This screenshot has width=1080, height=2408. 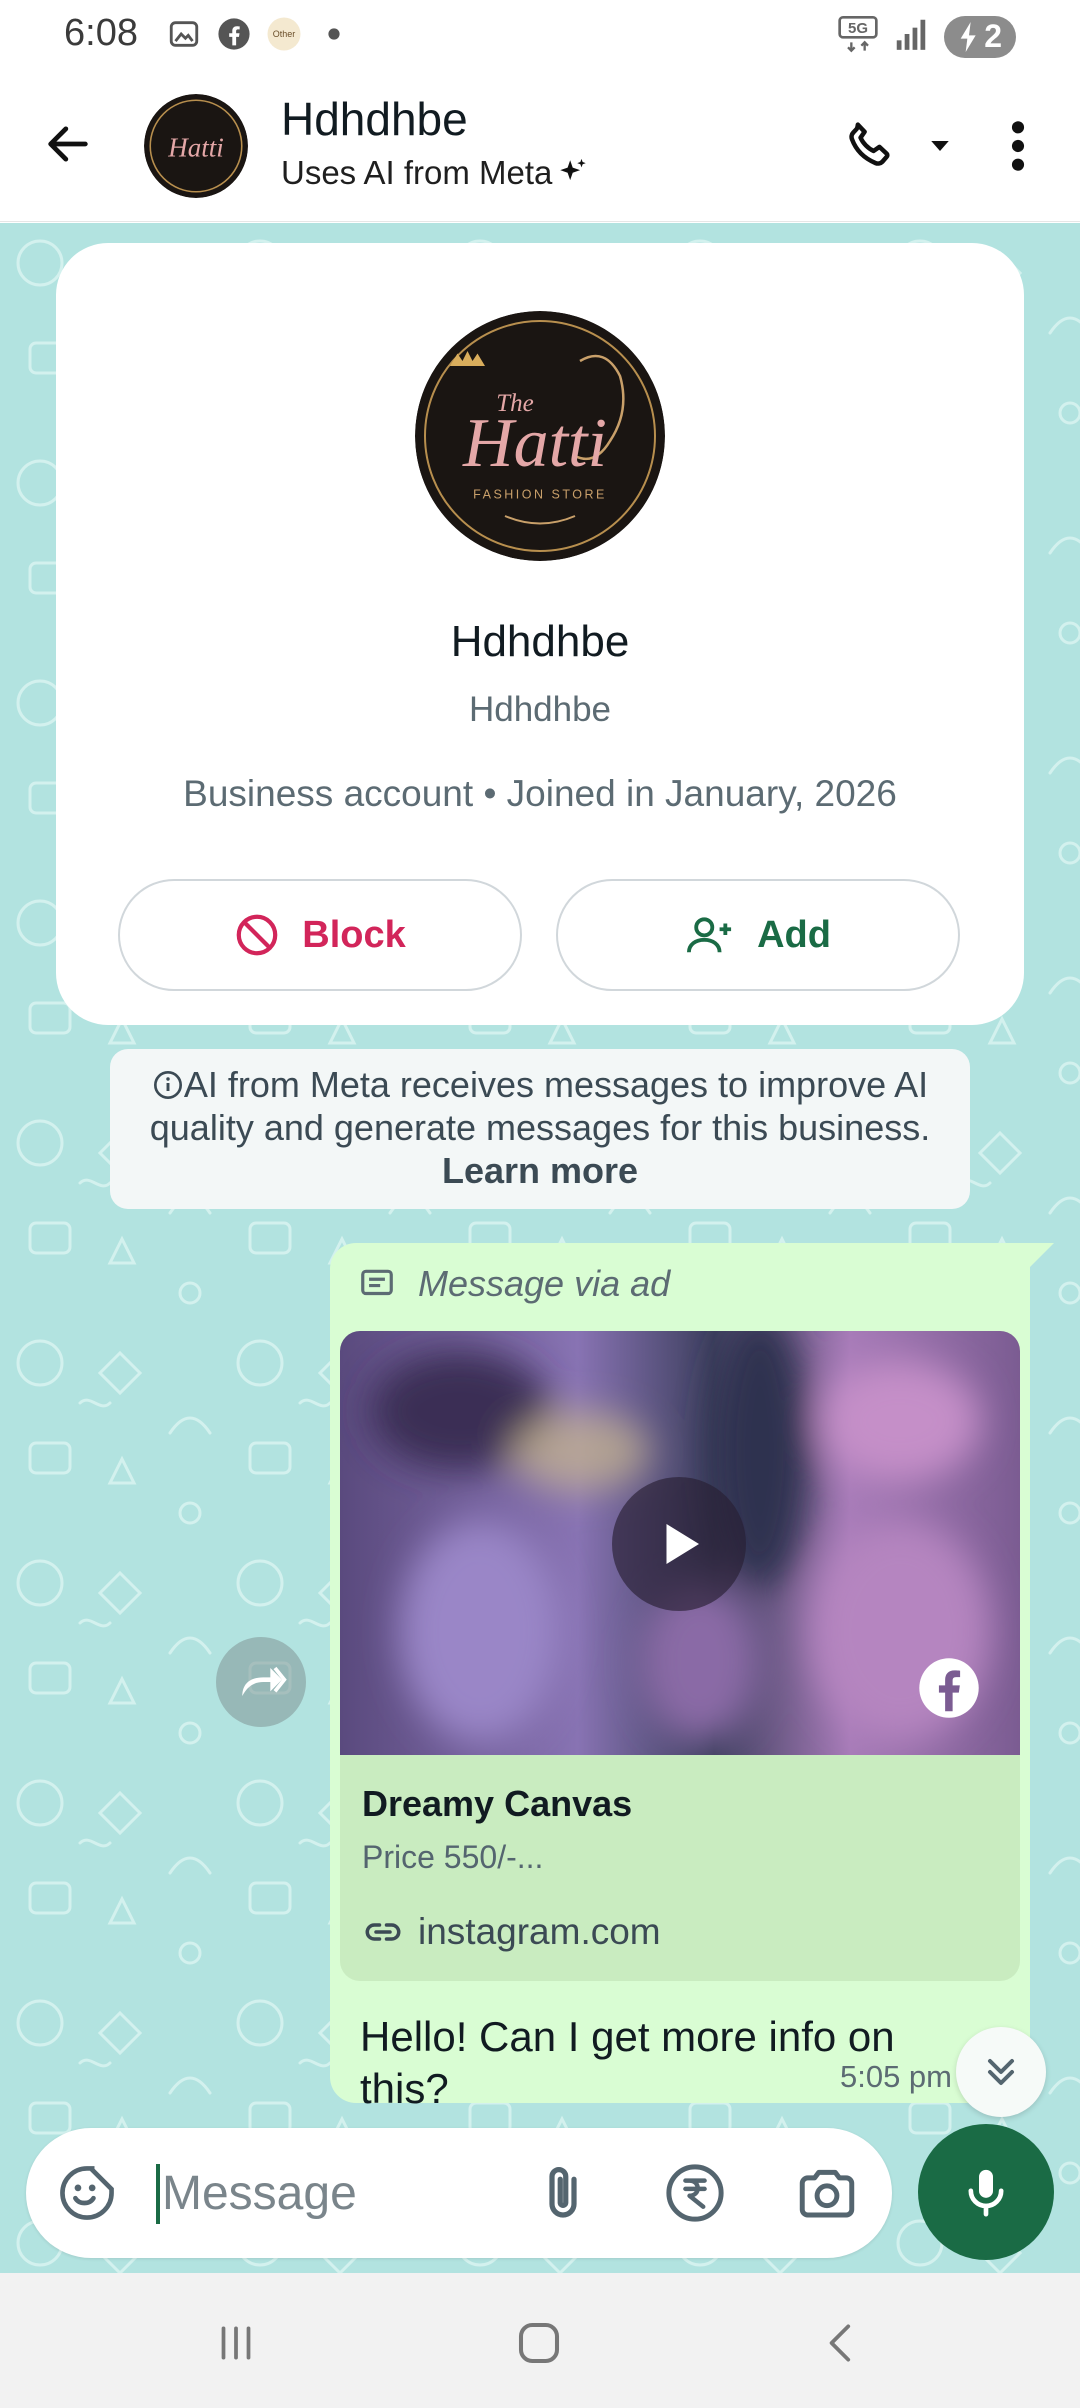 I want to click on message-via-ad-header: Message via ad, so click(x=514, y=1284).